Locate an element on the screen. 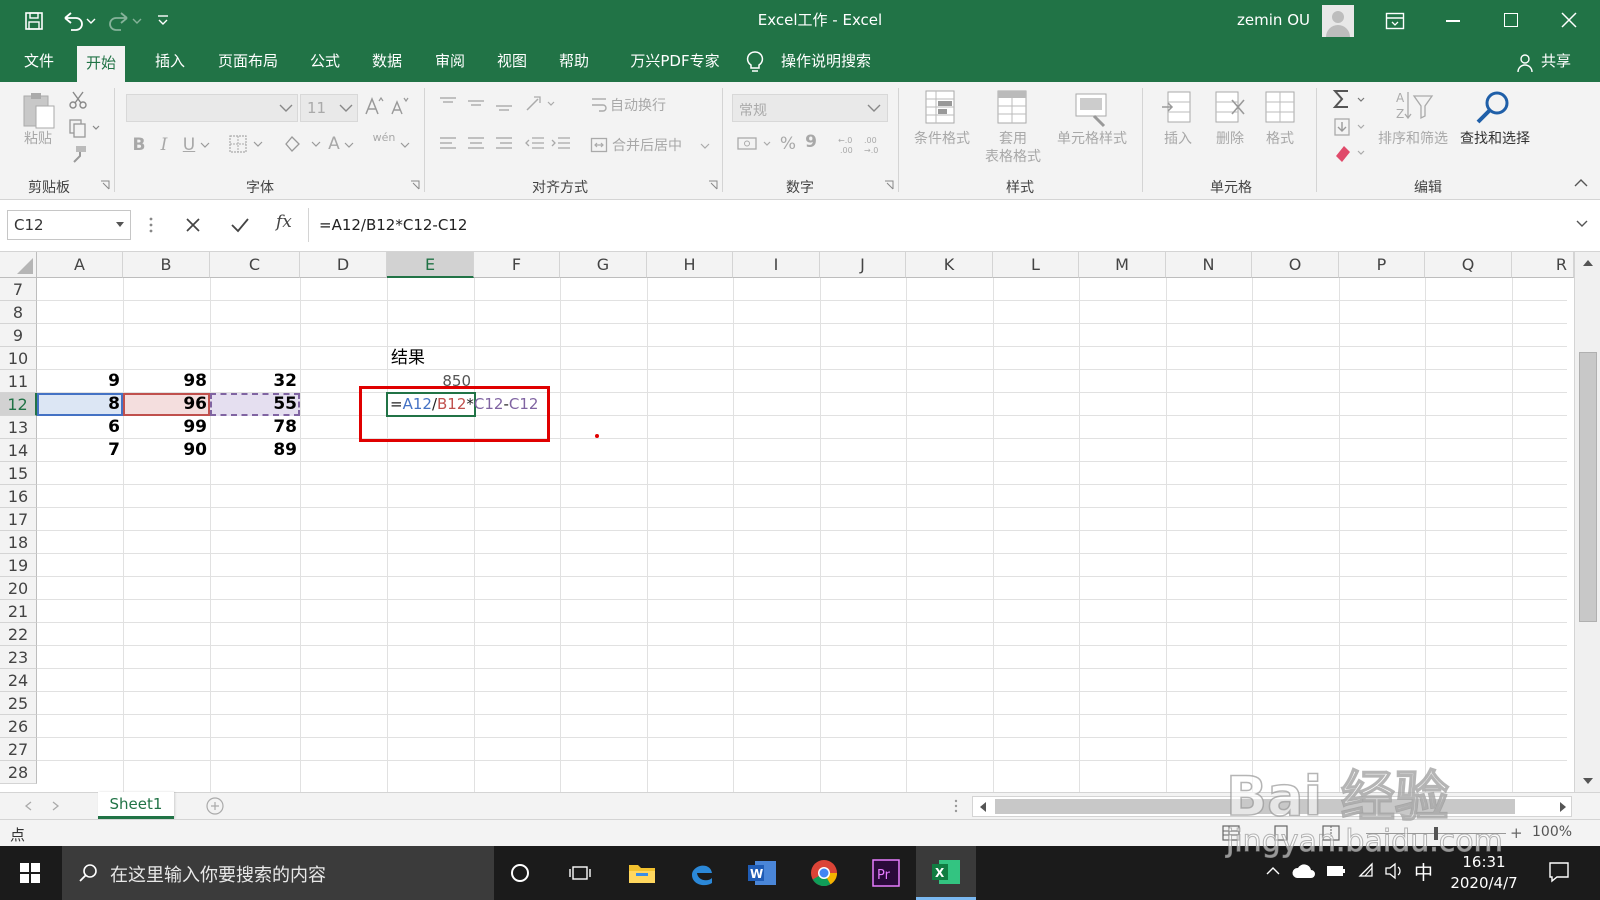 This screenshot has width=1600, height=900. paste-icon is located at coordinates (38, 111).